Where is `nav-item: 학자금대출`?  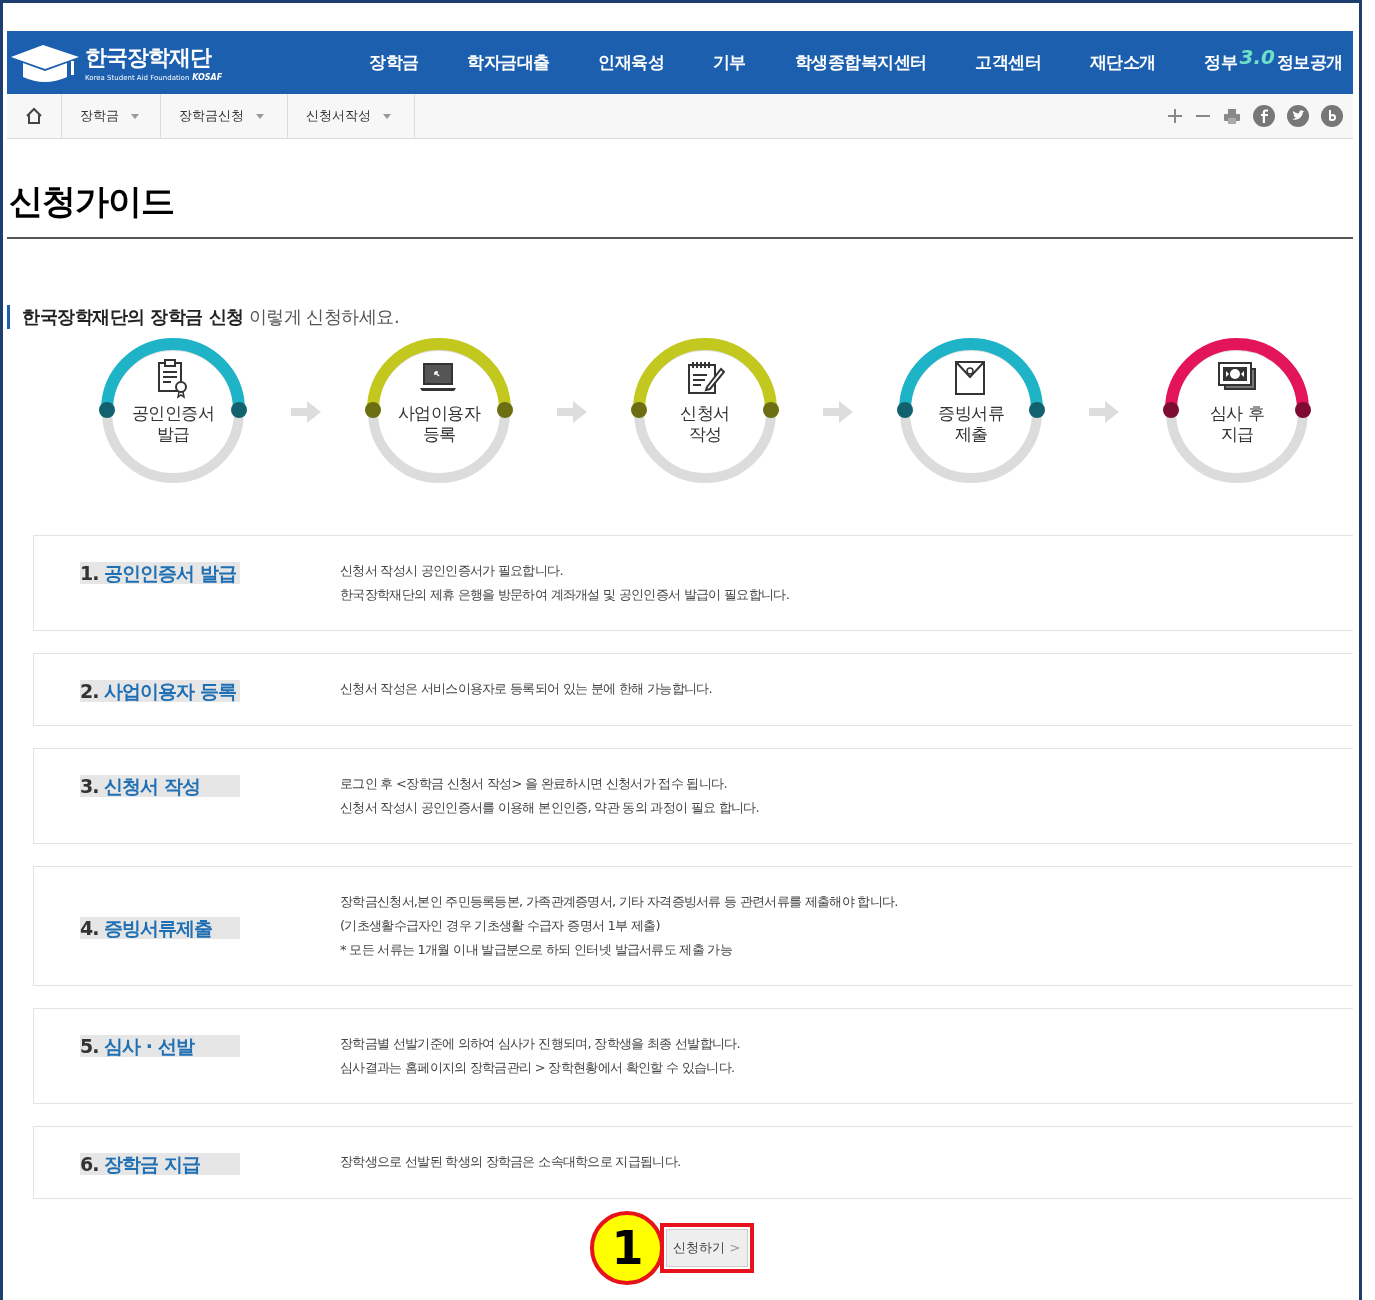
nav-item: 학자금대출 is located at coordinates (508, 62).